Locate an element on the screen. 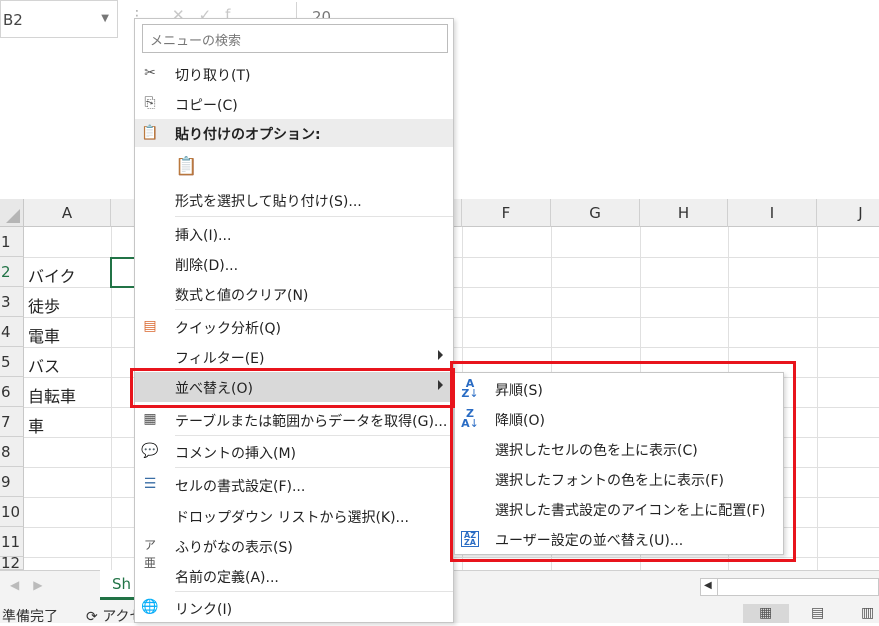  menu-item-clear: 数式と値のクリア(N) is located at coordinates (294, 294).